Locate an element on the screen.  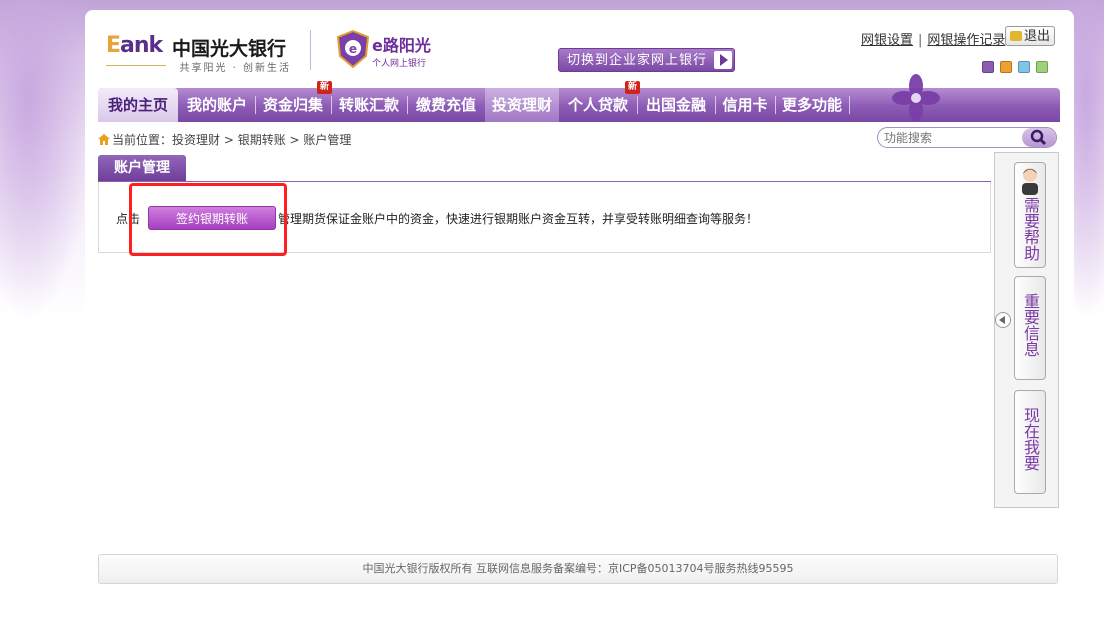
theme-green is located at coordinates (1042, 67).